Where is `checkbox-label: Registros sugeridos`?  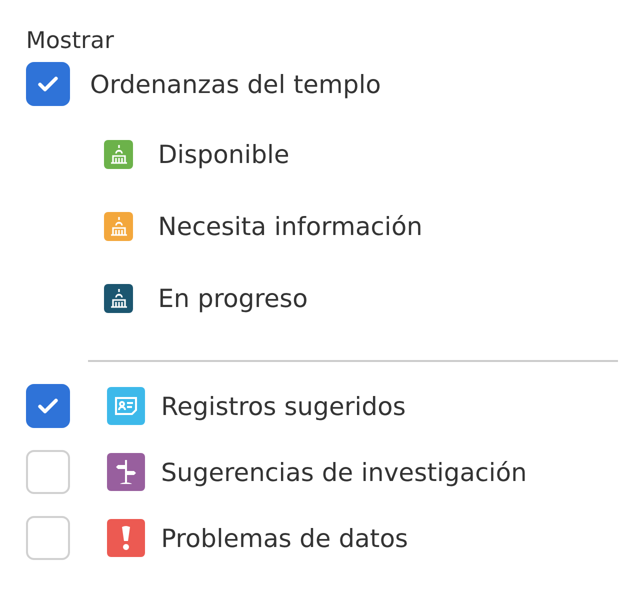 checkbox-label: Registros sugeridos is located at coordinates (283, 406).